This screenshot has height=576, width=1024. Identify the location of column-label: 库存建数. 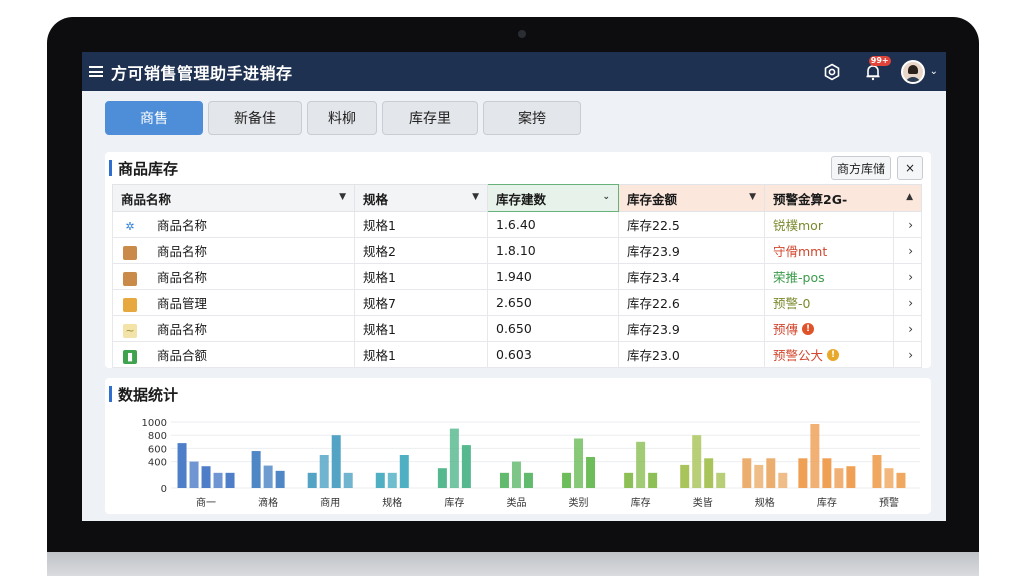
(521, 199).